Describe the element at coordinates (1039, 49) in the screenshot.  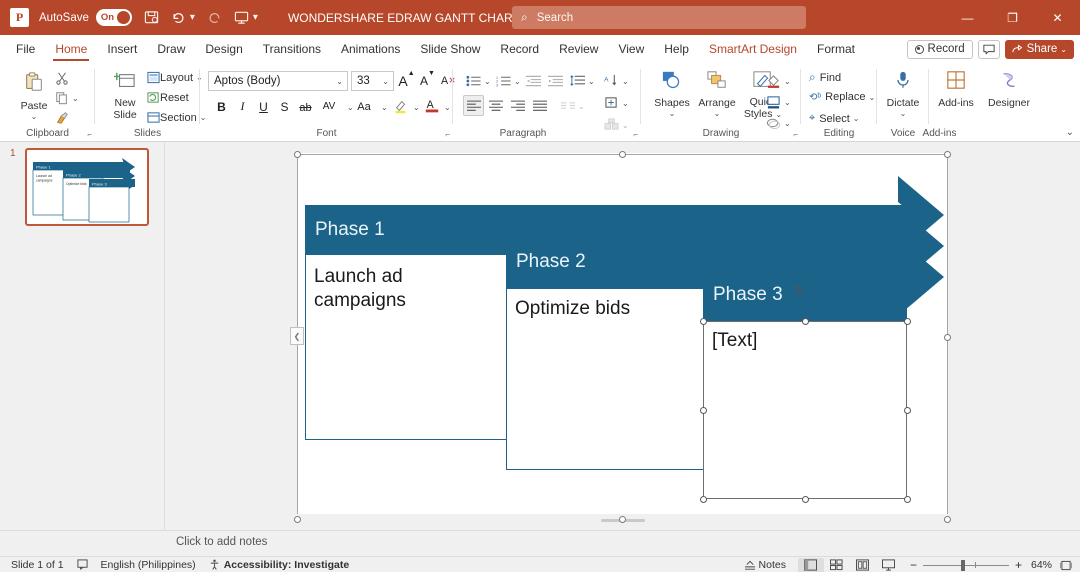
I see `share-button: Share ⌄` at that location.